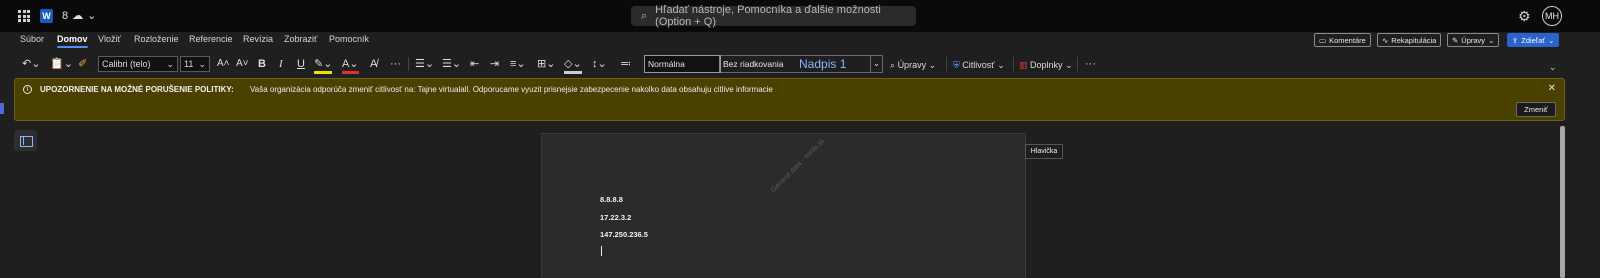 The height and width of the screenshot is (278, 1600). I want to click on document-line: 147.250.236.5, so click(624, 234).